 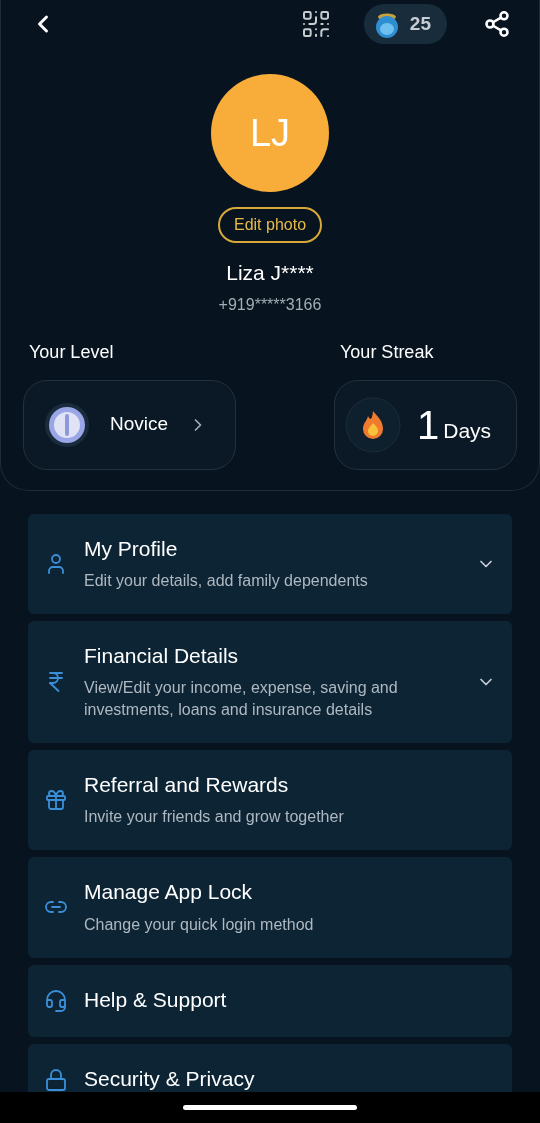 I want to click on menu-title: Help & Support, so click(x=156, y=1000).